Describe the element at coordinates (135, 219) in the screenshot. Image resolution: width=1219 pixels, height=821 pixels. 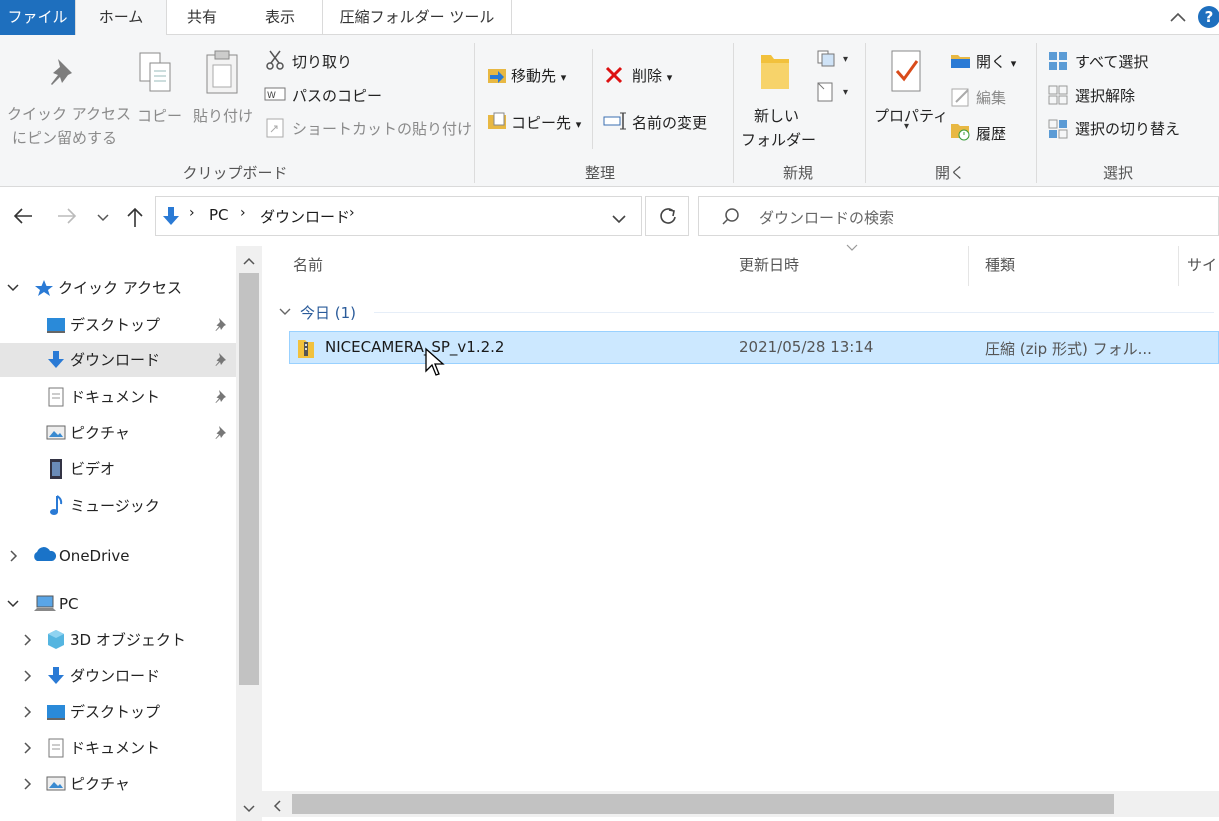
I see `up-arrow-icon` at that location.